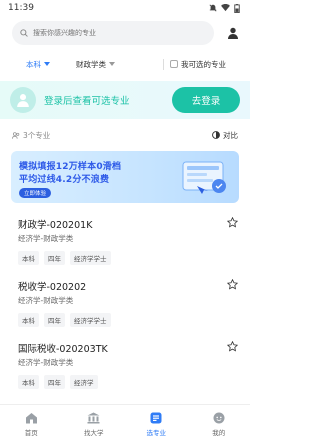  I want to click on promo-banner: 模拟填报12万样本0滑档 平均过线4.2分不浪费 立即体验, so click(125, 177).